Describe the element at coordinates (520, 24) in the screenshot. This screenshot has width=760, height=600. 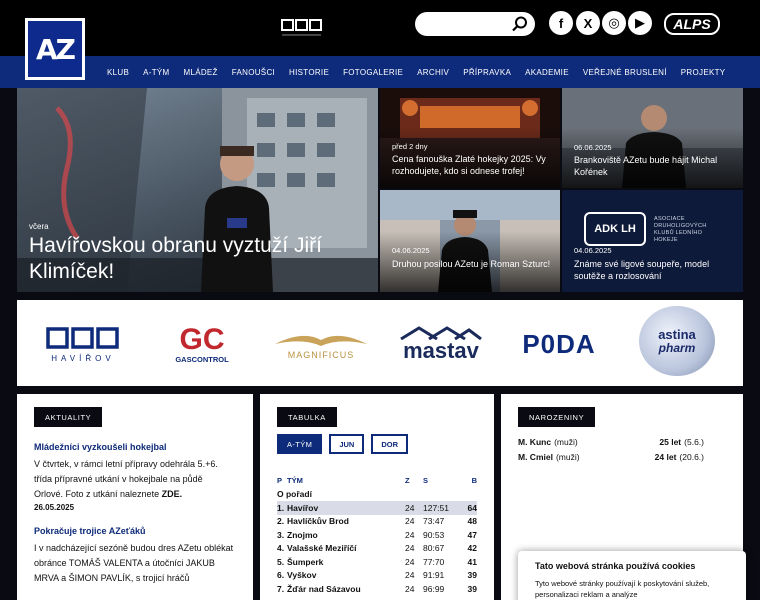
I see `search-icon` at that location.